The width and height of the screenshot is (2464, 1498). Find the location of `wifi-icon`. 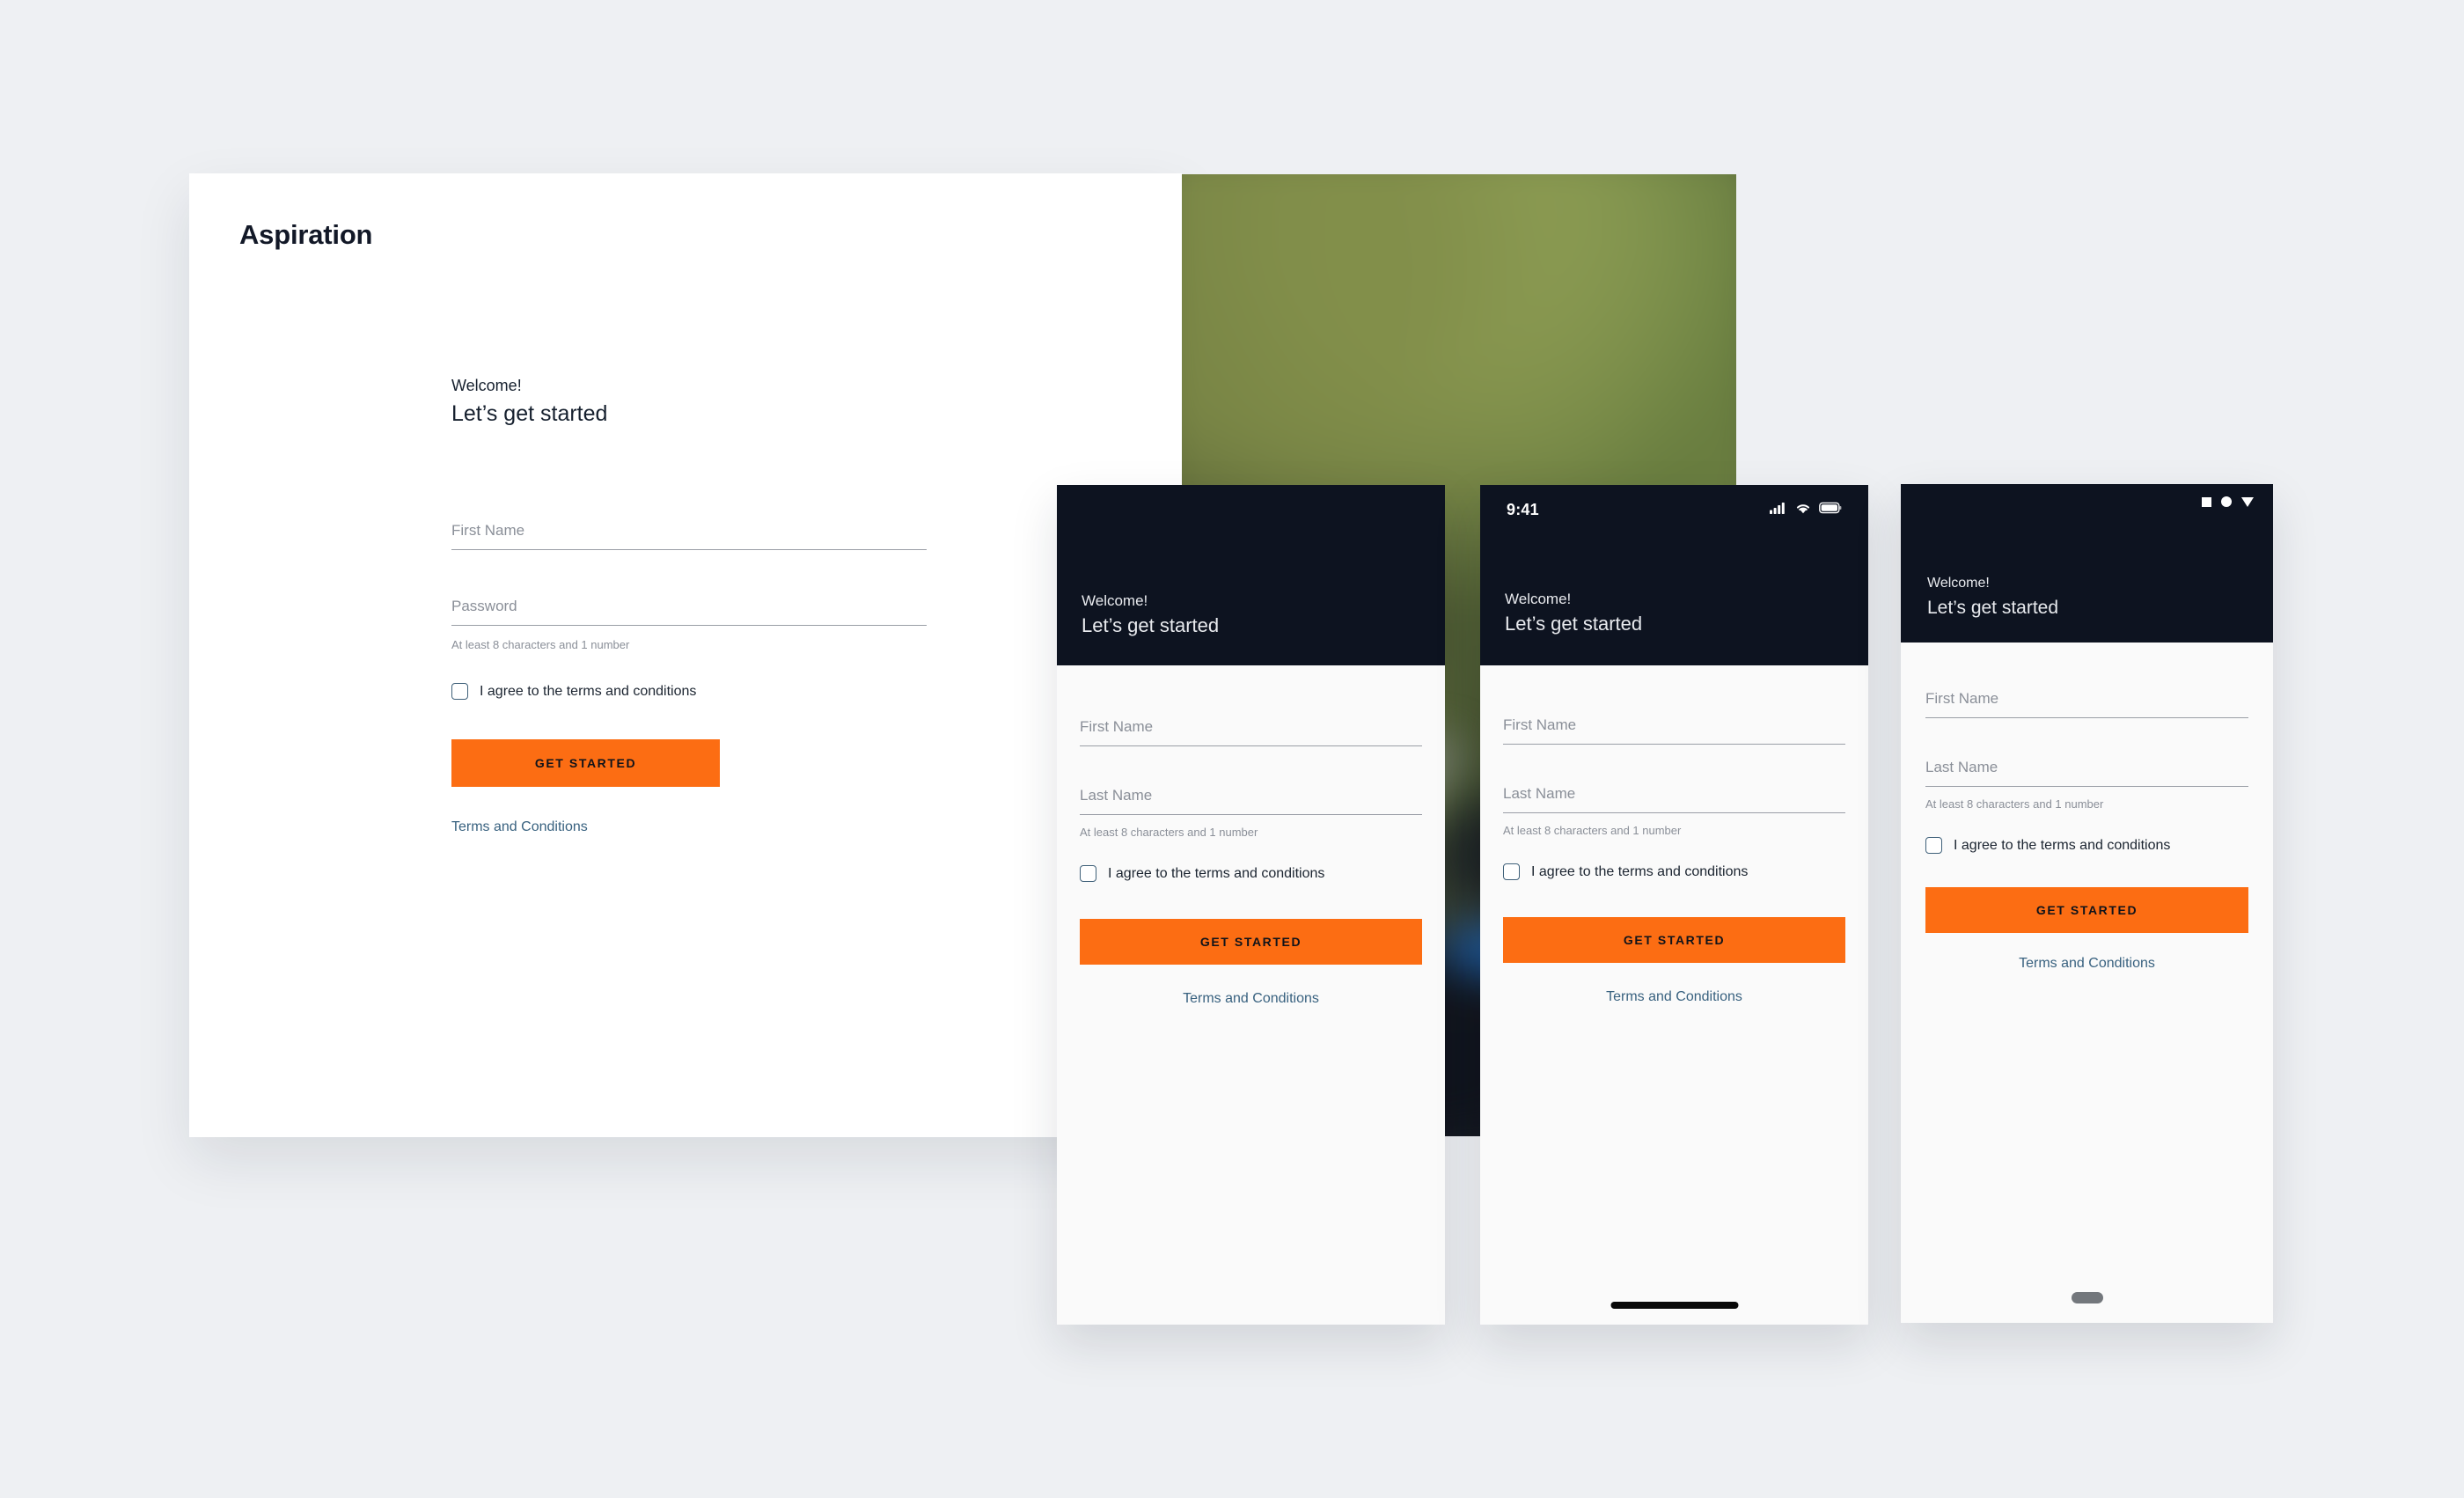

wifi-icon is located at coordinates (1803, 510).